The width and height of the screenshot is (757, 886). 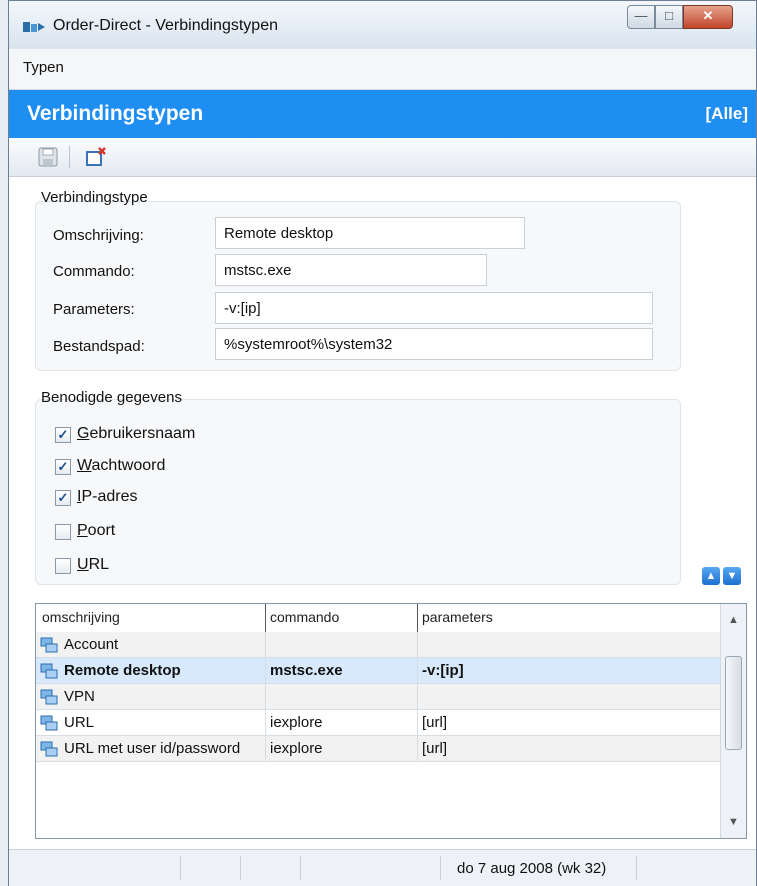 What do you see at coordinates (708, 17) in the screenshot?
I see `close-button: ✕` at bounding box center [708, 17].